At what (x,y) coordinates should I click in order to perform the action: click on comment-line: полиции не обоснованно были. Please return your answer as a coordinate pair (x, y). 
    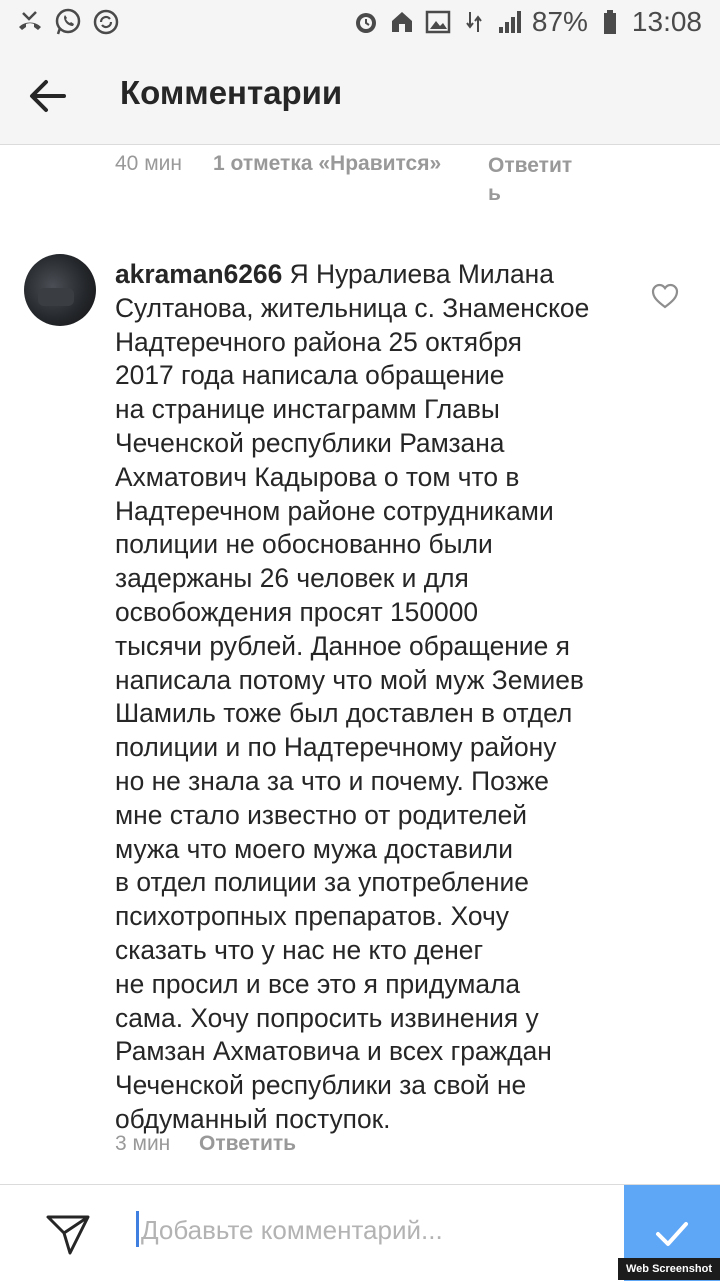
    Looking at the image, I should click on (304, 544).